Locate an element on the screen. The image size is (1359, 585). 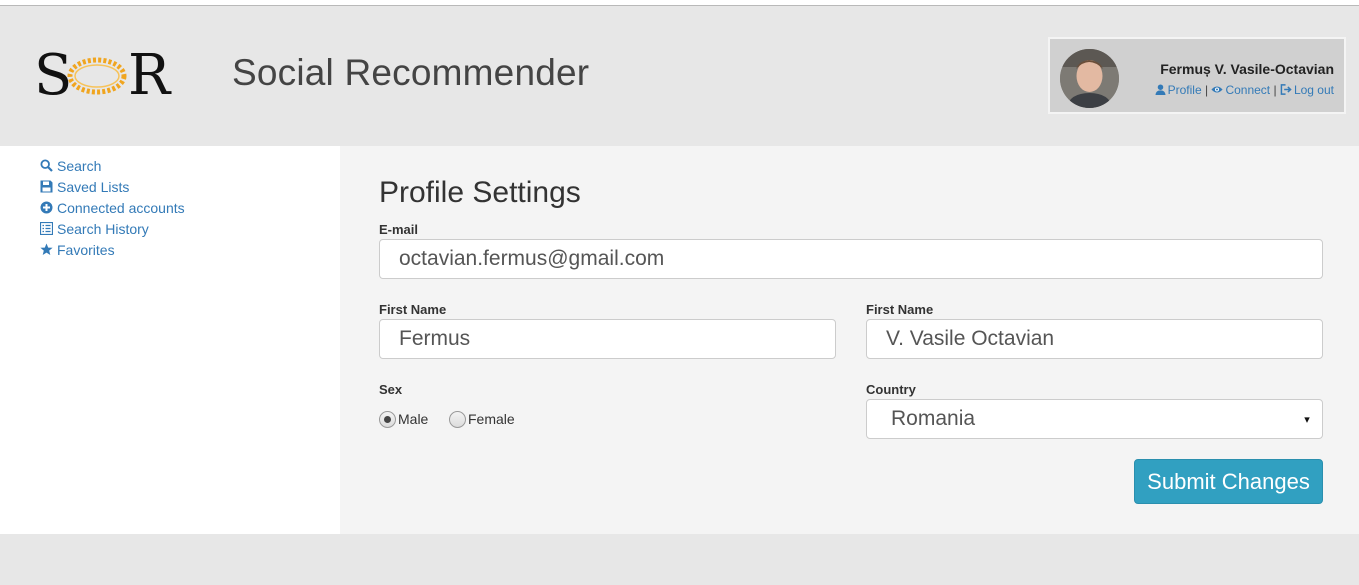
user-icon is located at coordinates (1160, 89).